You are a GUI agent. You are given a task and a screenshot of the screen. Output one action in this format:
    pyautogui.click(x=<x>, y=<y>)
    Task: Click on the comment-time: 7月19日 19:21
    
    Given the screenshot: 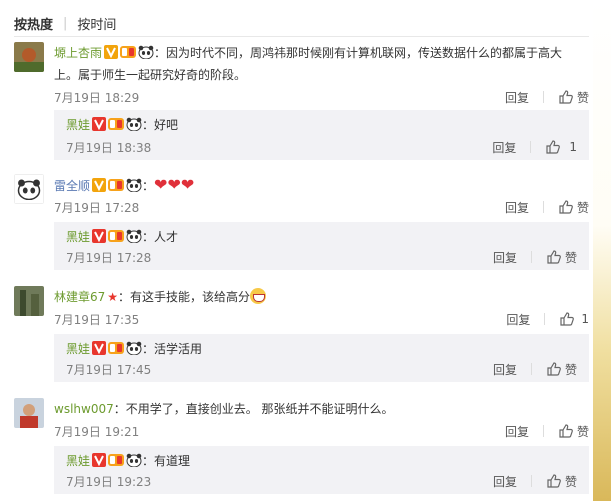 What is the action you would take?
    pyautogui.click(x=97, y=431)
    